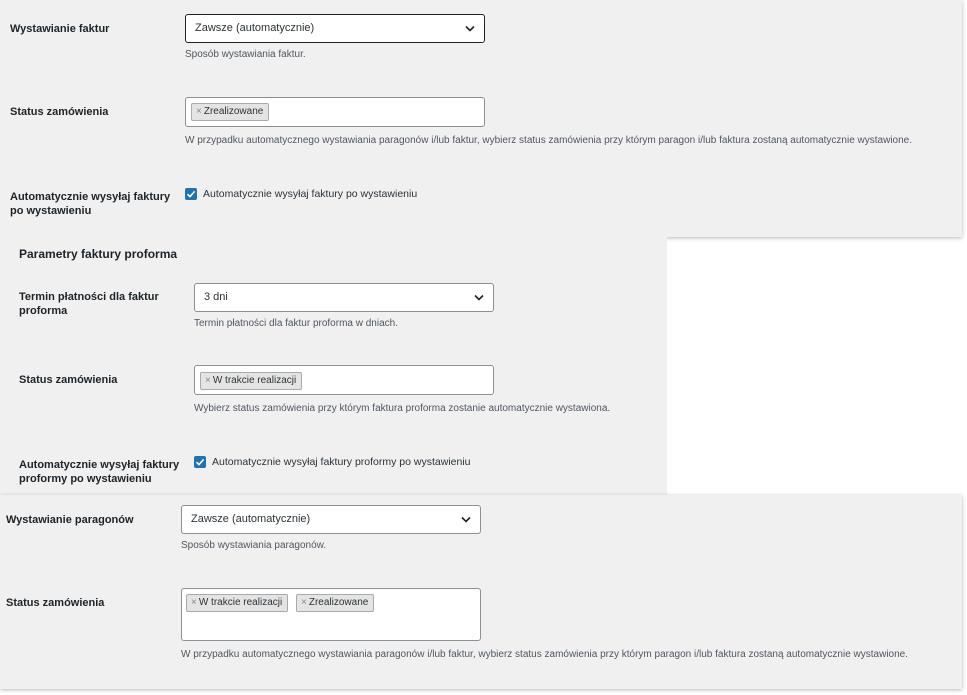 This screenshot has height=695, width=967. I want to click on receipt-issuing-select: Zawsze (automatycznie), so click(331, 519).